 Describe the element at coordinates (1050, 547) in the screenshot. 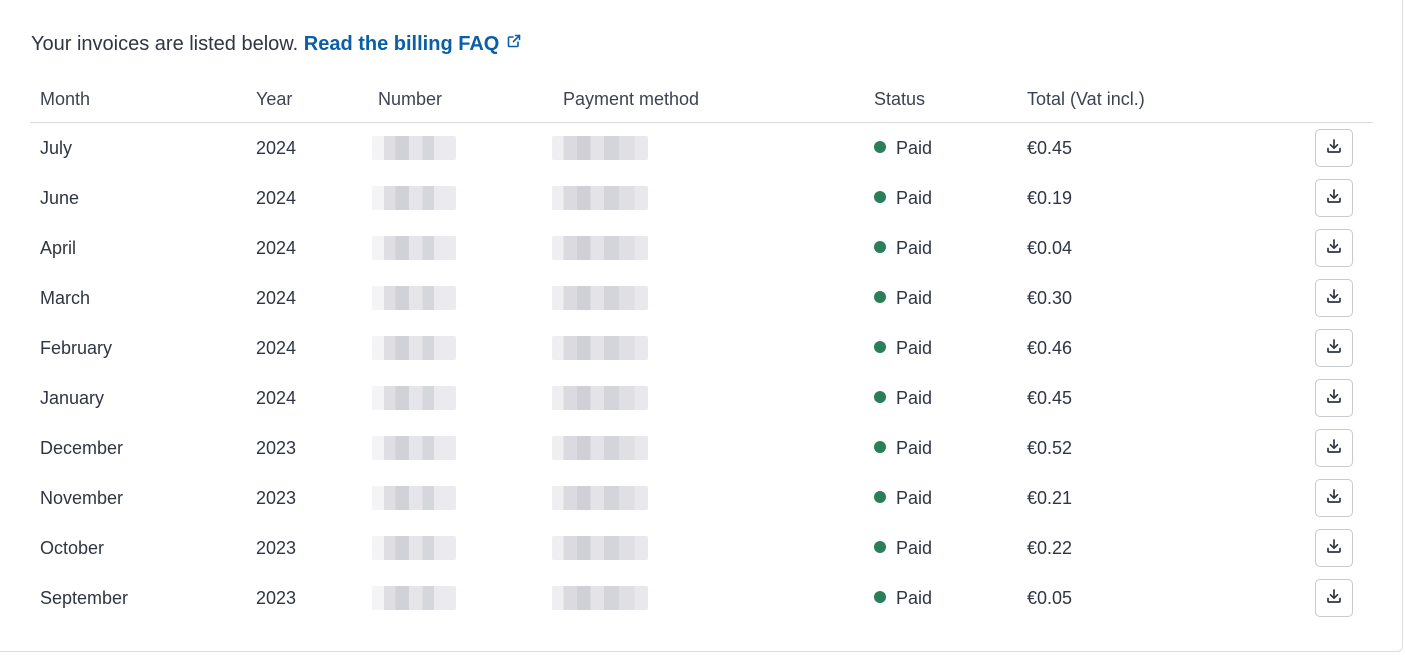

I see `cell-total: €0.22` at that location.